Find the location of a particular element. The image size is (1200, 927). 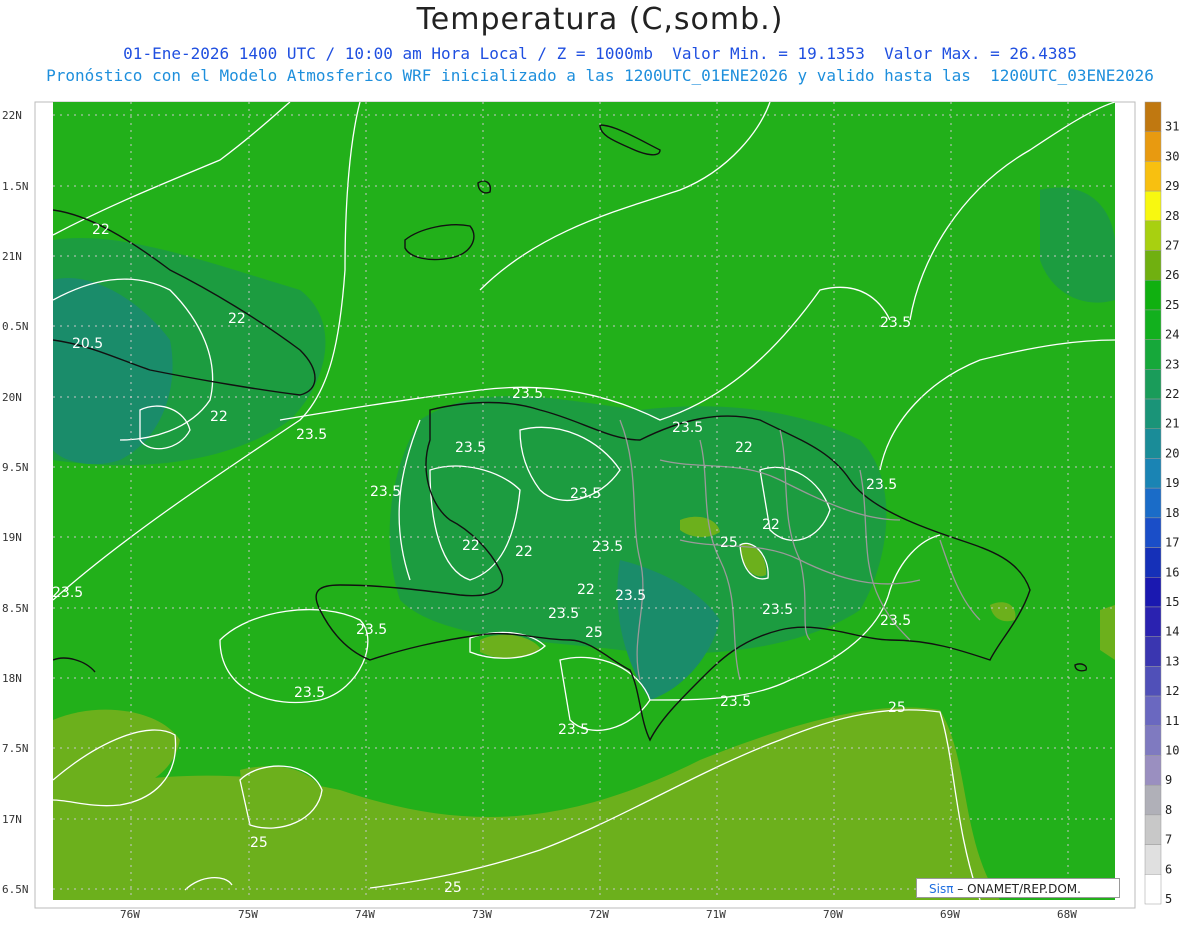

lon-label: 74W is located at coordinates (365, 914).